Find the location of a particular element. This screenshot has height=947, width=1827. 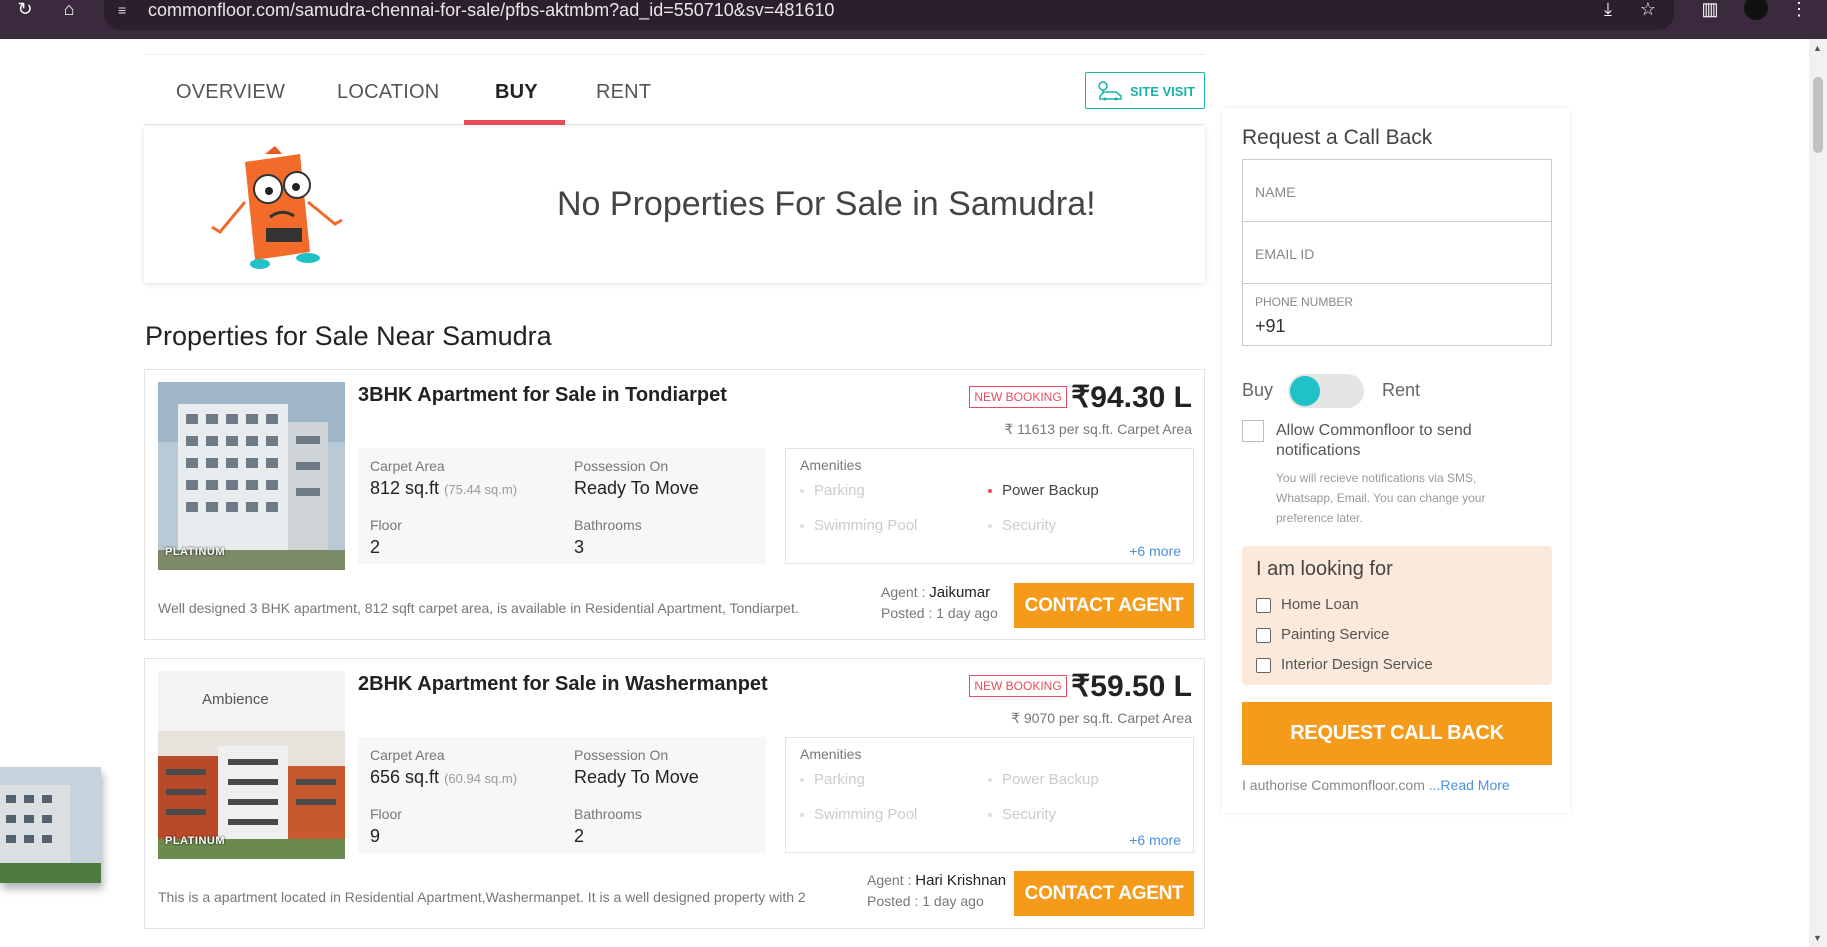

bookmark-star-icon: ☆ is located at coordinates (1648, 11).